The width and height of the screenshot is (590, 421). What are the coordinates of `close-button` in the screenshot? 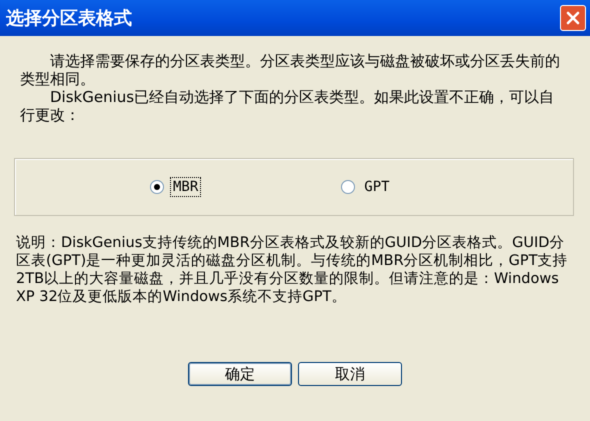 It's located at (573, 18).